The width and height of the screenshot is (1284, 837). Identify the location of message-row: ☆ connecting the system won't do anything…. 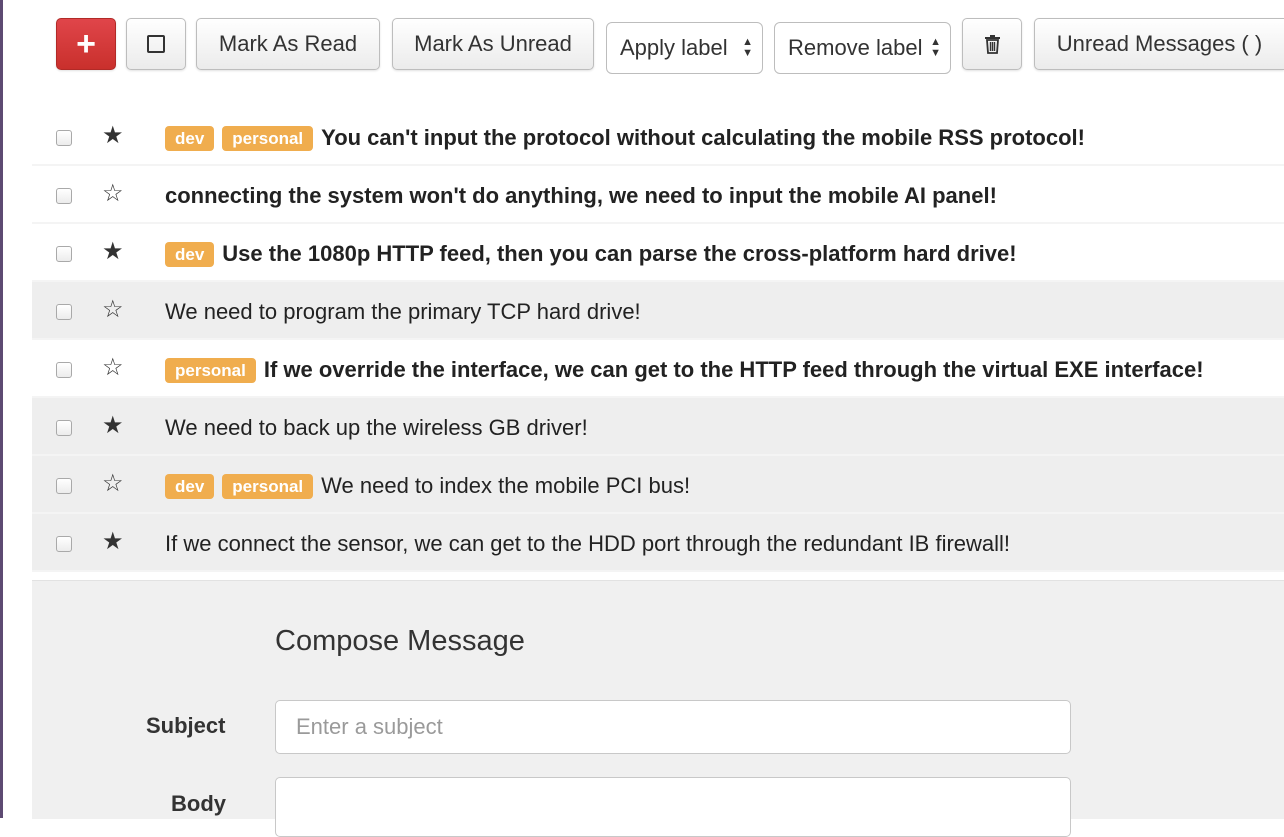
(658, 195).